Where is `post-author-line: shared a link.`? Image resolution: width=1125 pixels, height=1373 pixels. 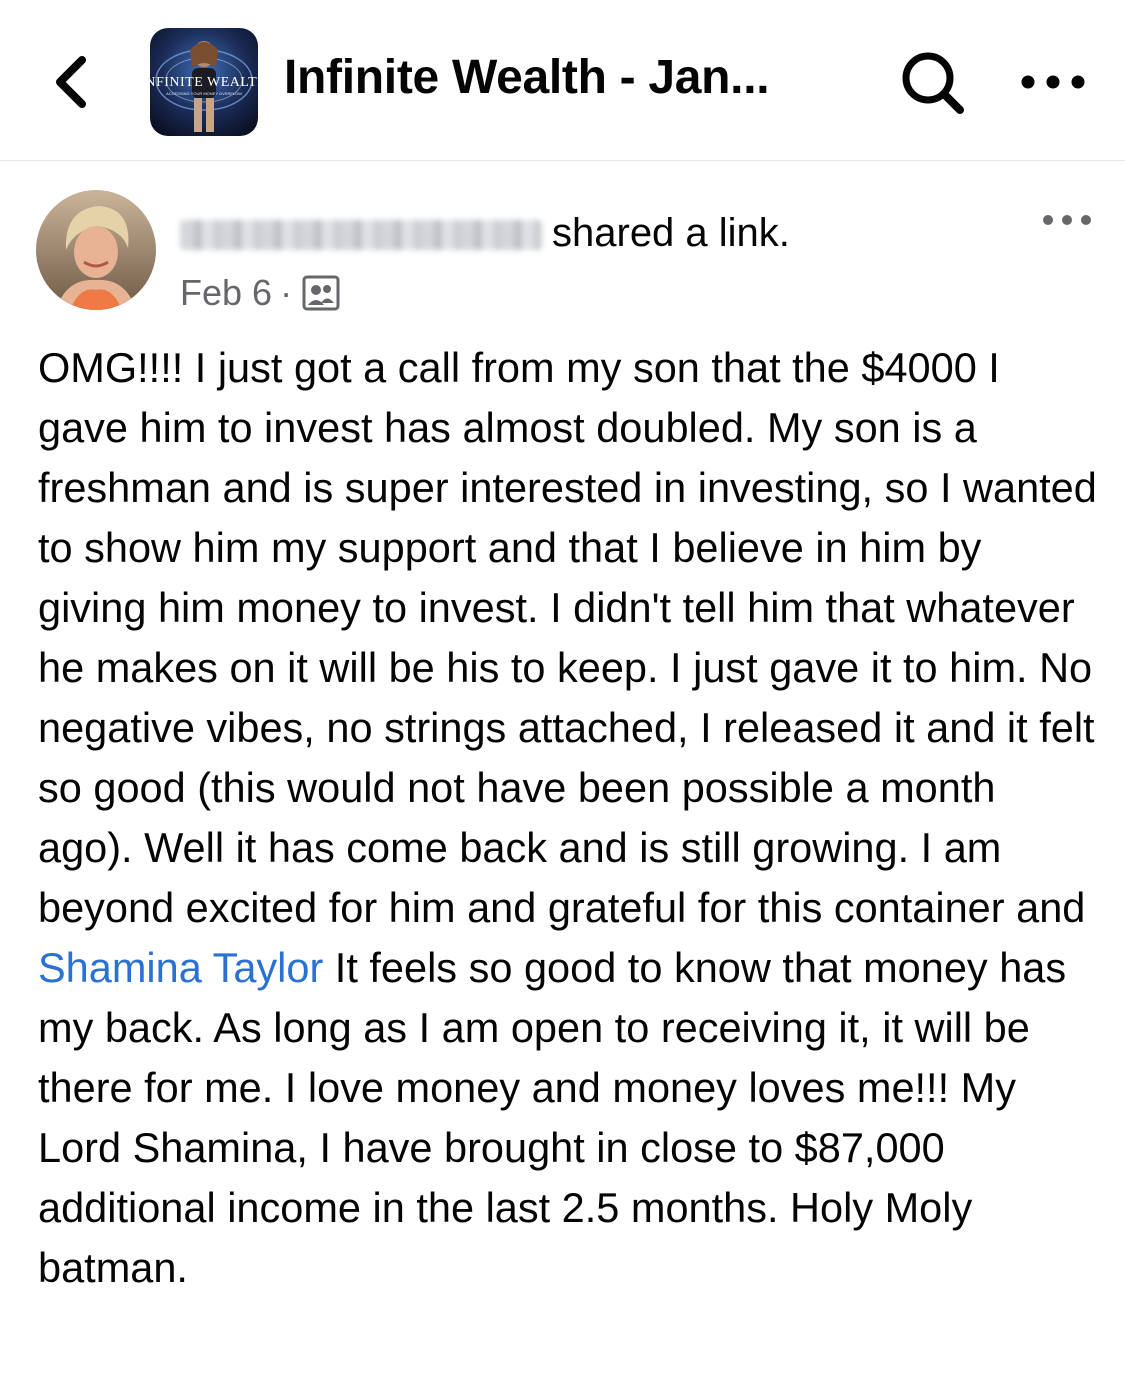 post-author-line: shared a link. is located at coordinates (485, 233).